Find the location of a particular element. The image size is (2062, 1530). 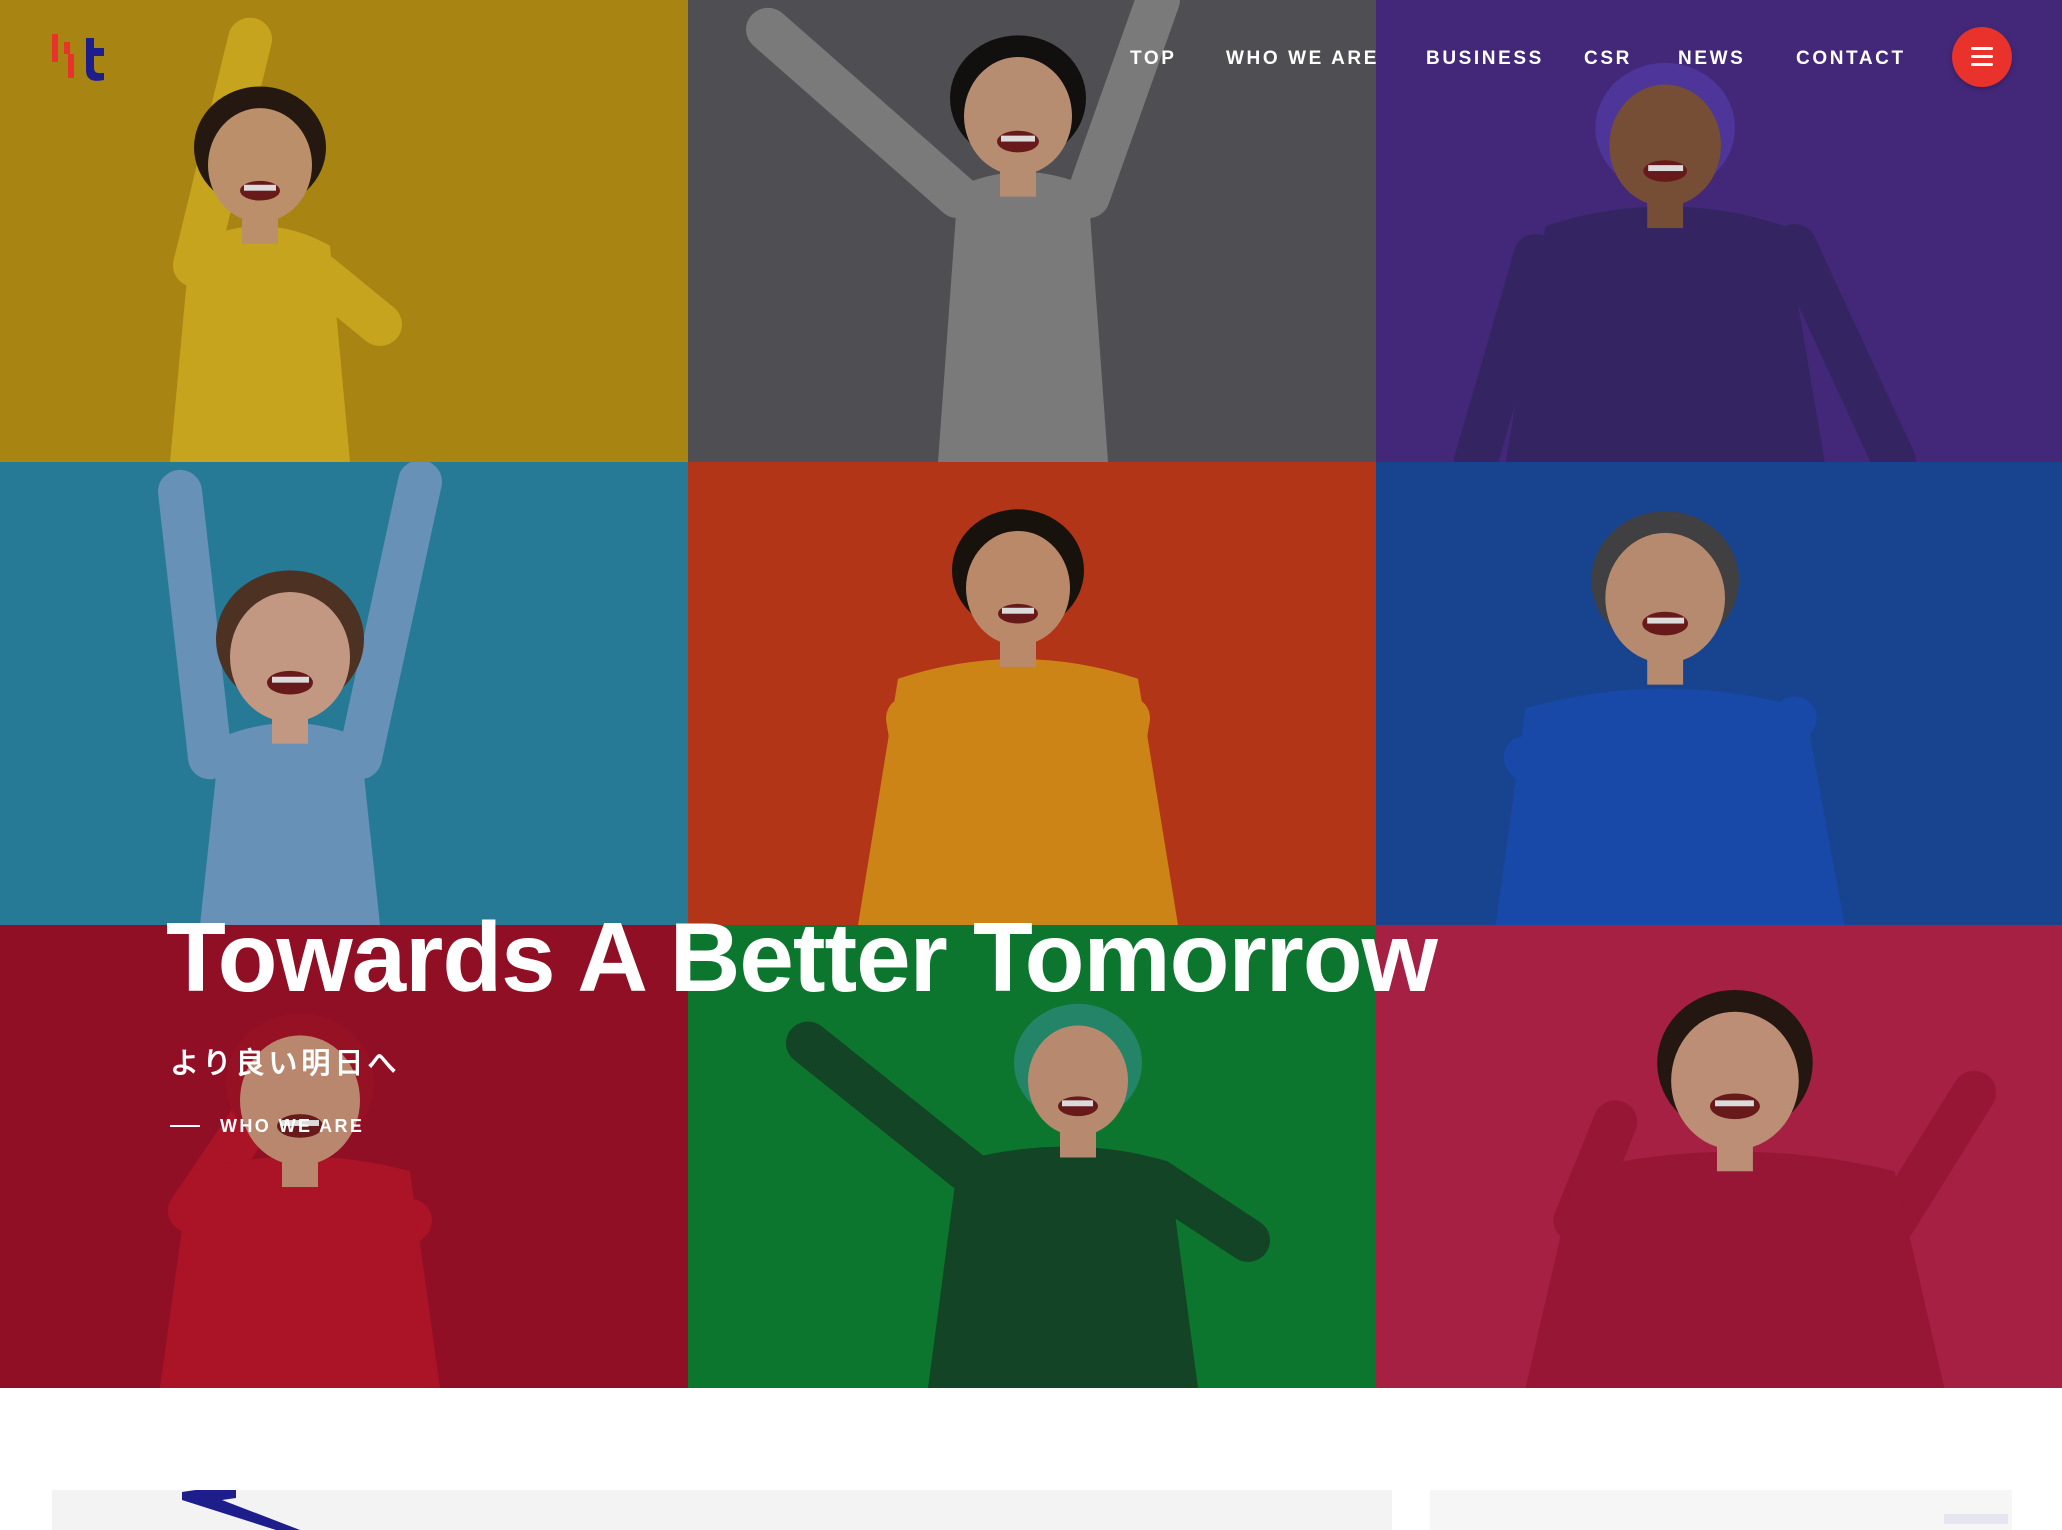

hamburger-icon is located at coordinates (1982, 48).